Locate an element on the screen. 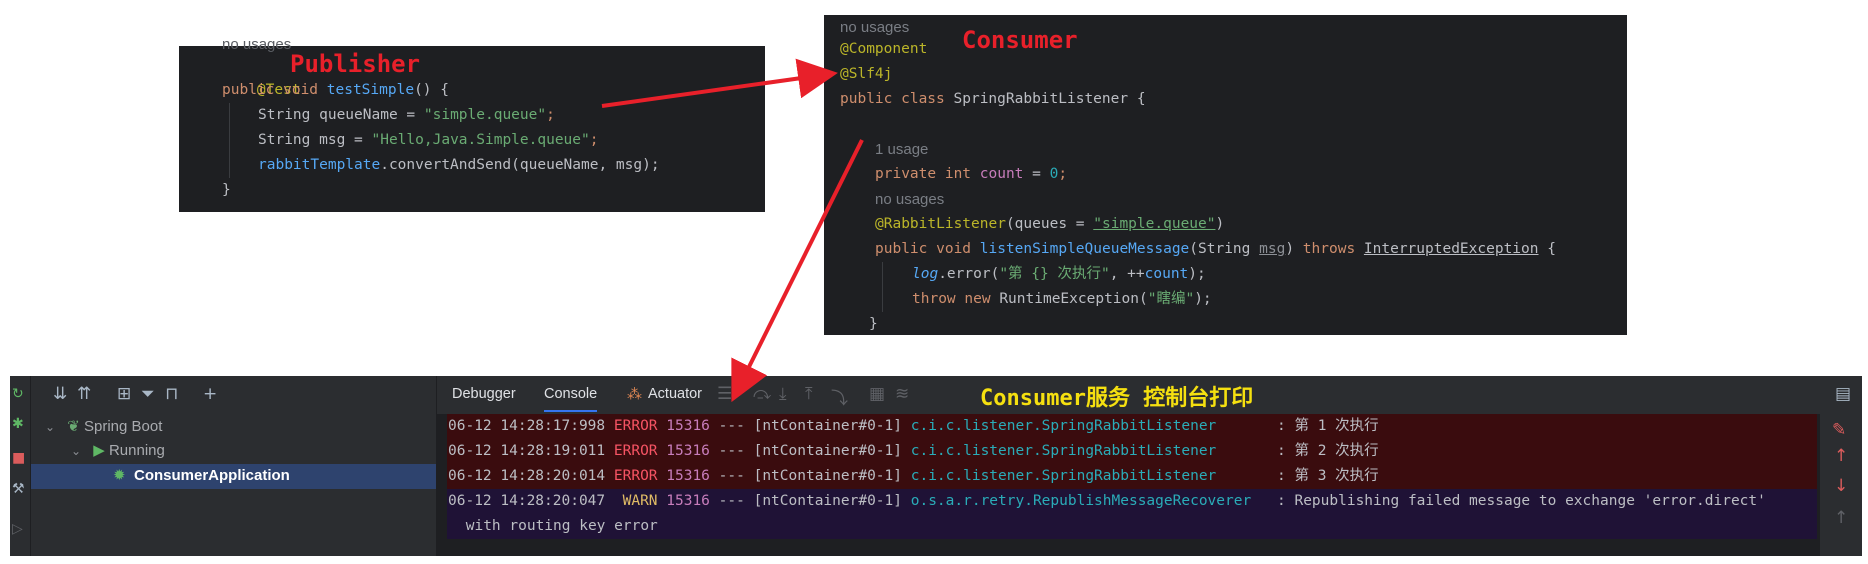 The image size is (1868, 564). log-continuation: with routing key error is located at coordinates (557, 526).